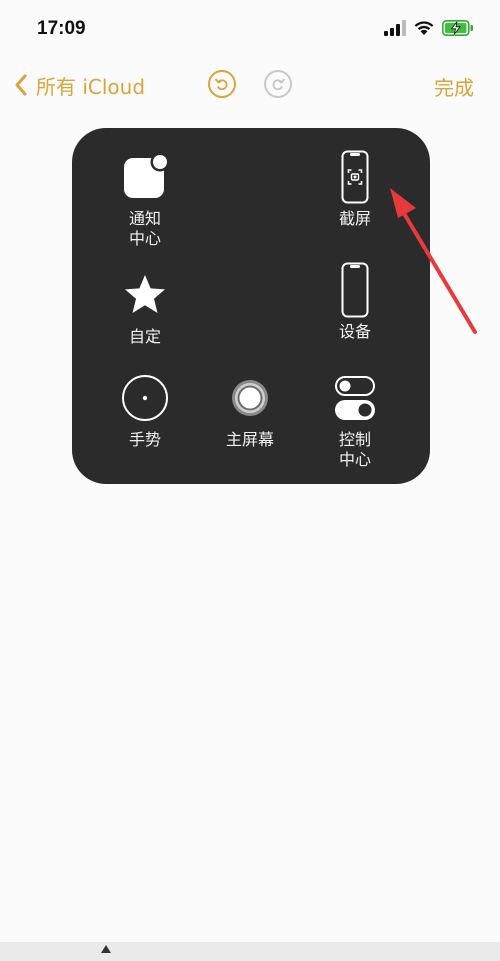 Image resolution: width=500 pixels, height=961 pixels. Describe the element at coordinates (145, 295) in the screenshot. I see `star-icon` at that location.